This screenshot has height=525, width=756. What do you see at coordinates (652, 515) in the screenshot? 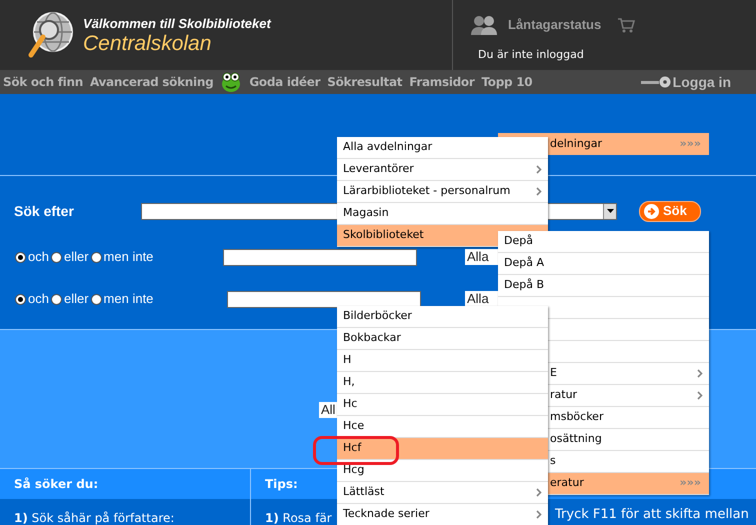
I see `tip-text: Tryck F11 för att skifta mellan` at bounding box center [652, 515].